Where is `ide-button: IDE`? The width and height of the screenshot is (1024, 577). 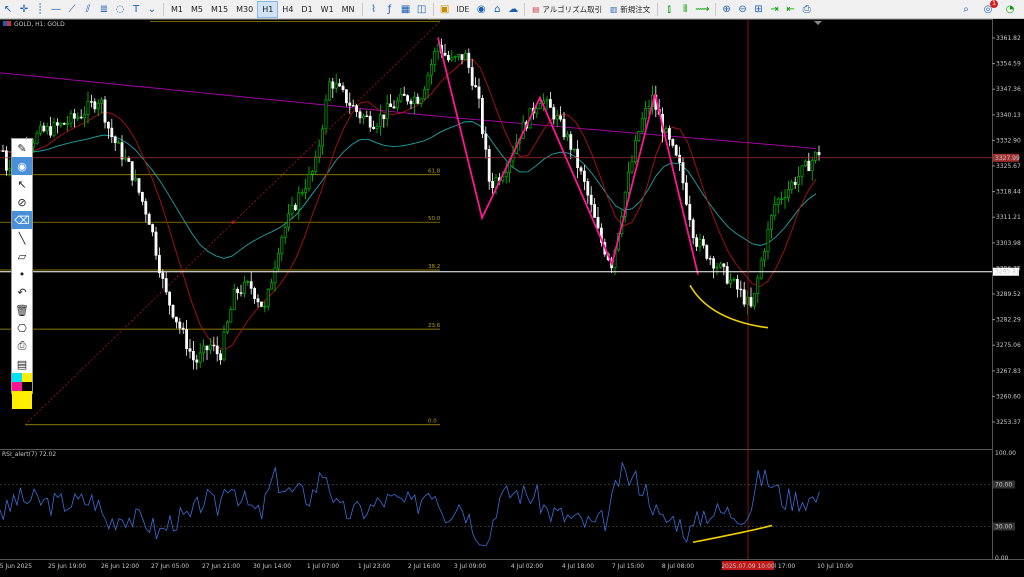
ide-button: IDE is located at coordinates (463, 9).